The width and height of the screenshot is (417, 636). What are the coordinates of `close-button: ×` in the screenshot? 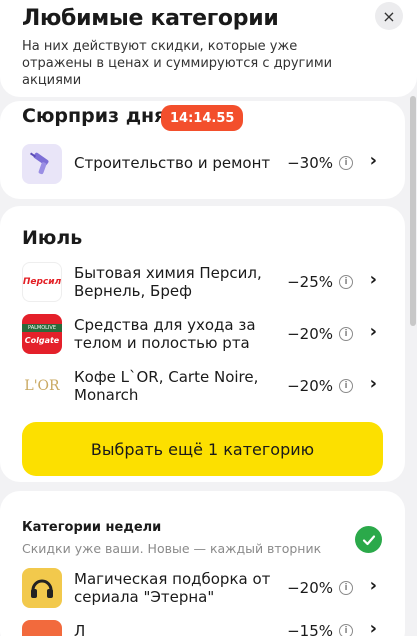 It's located at (389, 16).